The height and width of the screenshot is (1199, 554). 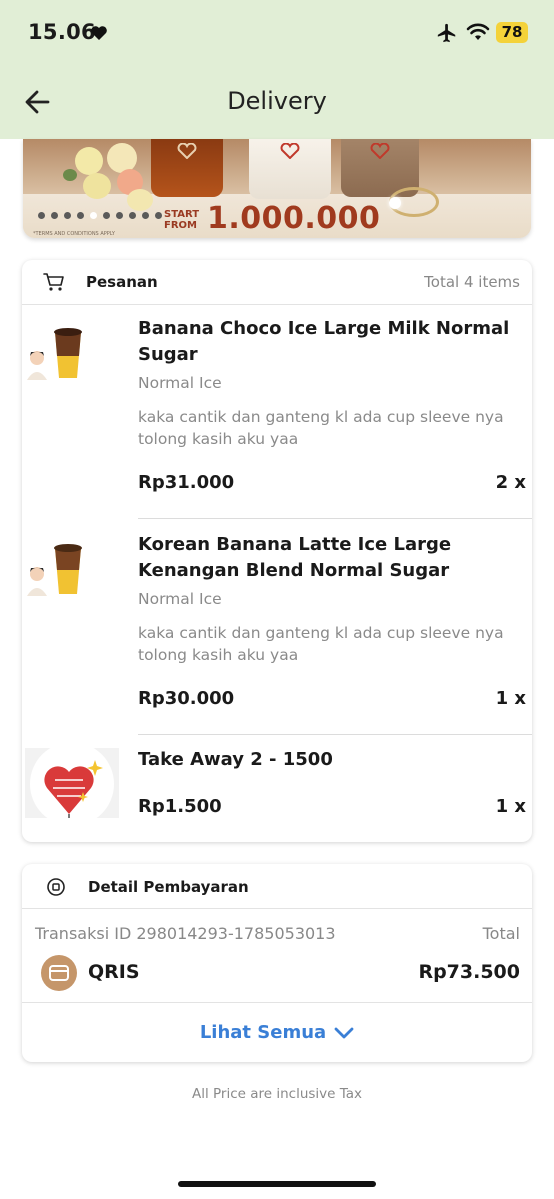 What do you see at coordinates (344, 1033) in the screenshot?
I see `chevron-down-icon` at bounding box center [344, 1033].